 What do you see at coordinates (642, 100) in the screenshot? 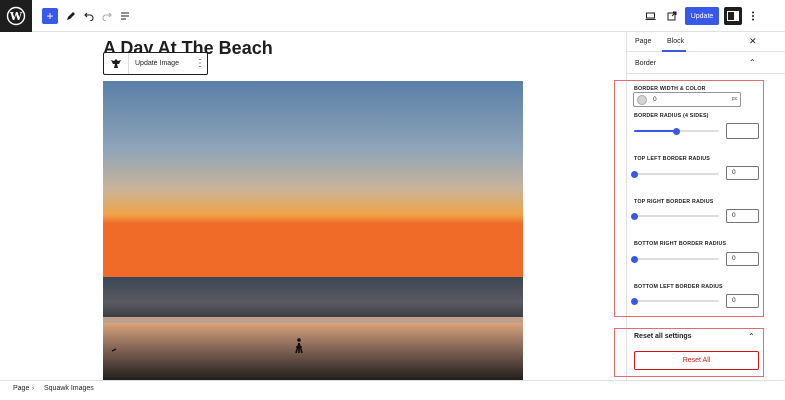
I see `color-swatch` at bounding box center [642, 100].